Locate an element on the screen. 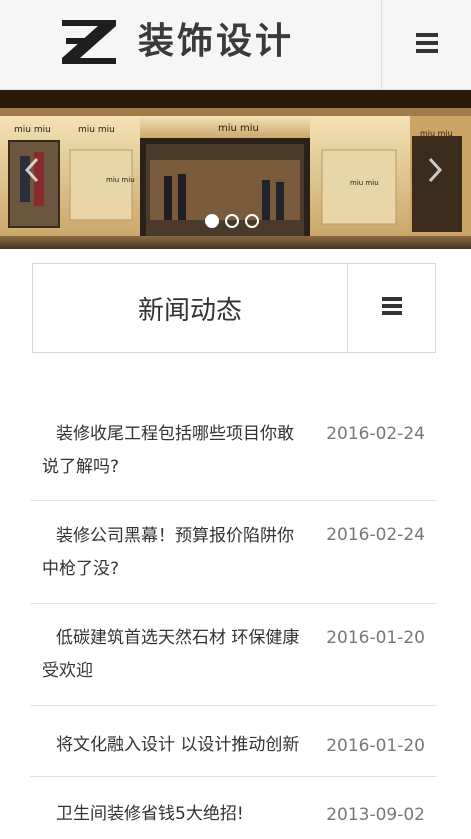 This screenshot has width=471, height=839. site-header: 装饰设计 is located at coordinates (235, 45).